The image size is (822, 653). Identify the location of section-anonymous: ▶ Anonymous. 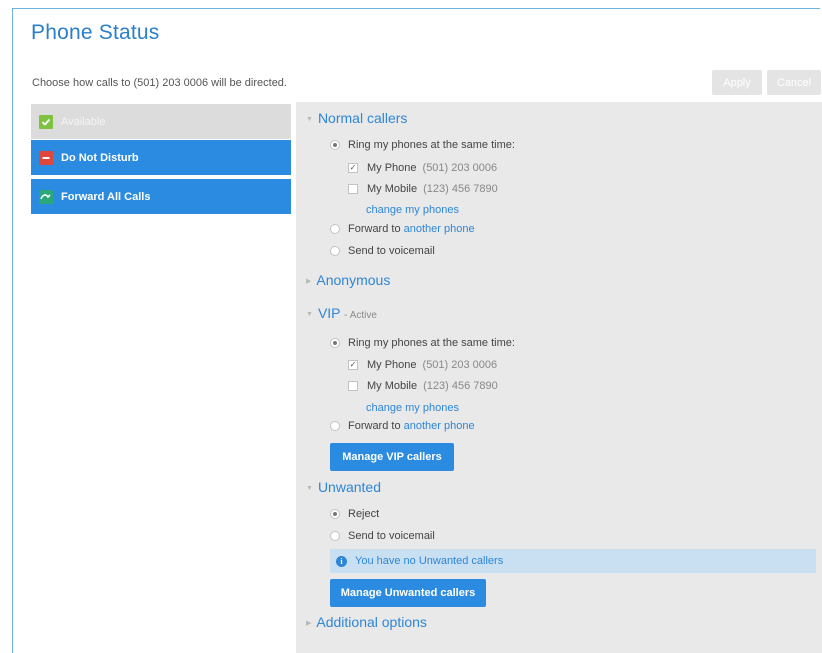
(348, 280).